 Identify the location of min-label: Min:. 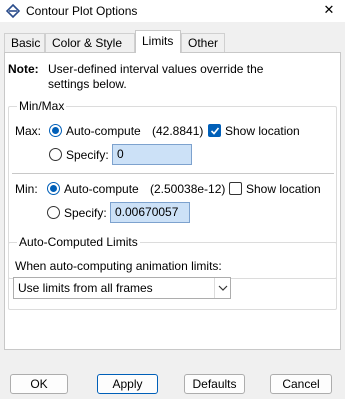
(26, 189).